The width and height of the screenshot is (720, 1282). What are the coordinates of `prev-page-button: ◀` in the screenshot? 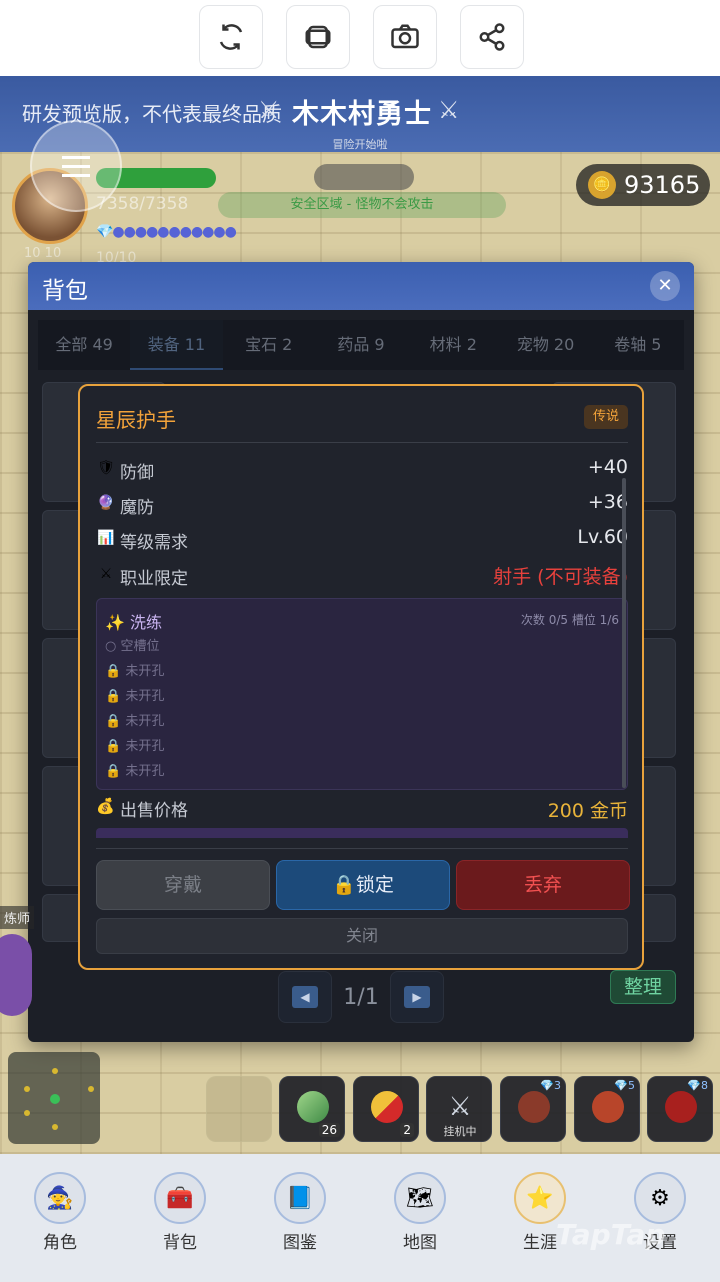 It's located at (305, 997).